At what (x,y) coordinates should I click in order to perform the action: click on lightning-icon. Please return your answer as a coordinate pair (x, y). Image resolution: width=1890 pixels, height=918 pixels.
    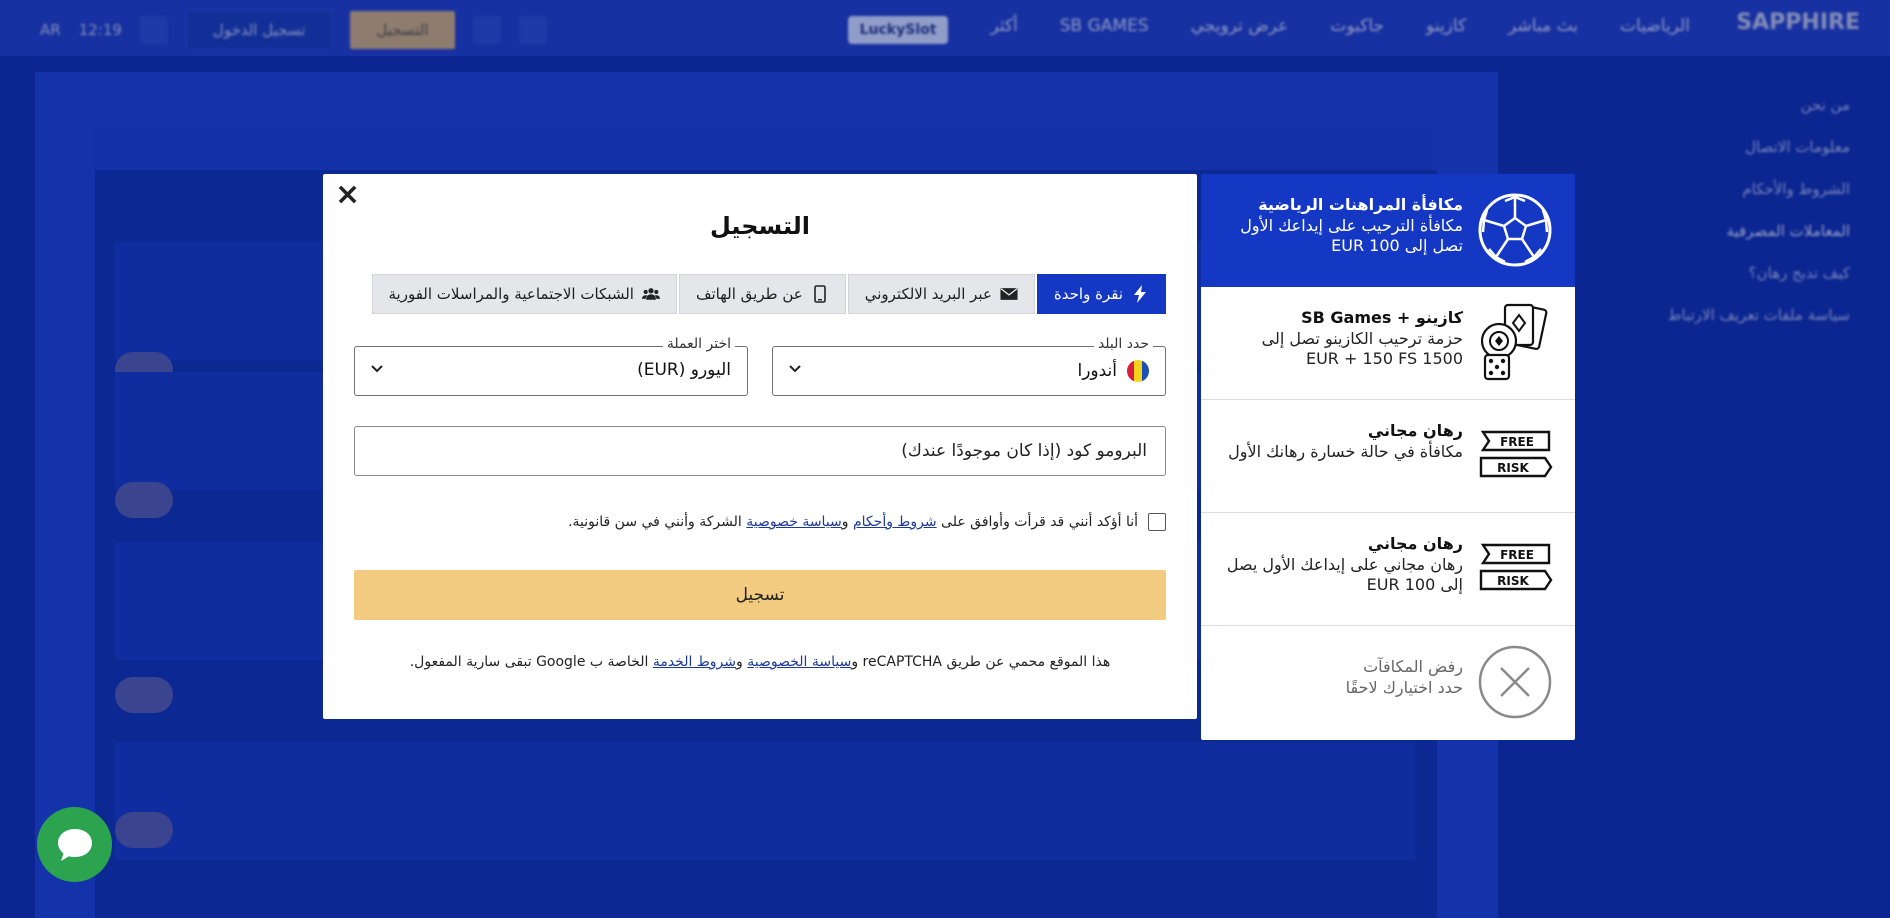
    Looking at the image, I should click on (1140, 294).